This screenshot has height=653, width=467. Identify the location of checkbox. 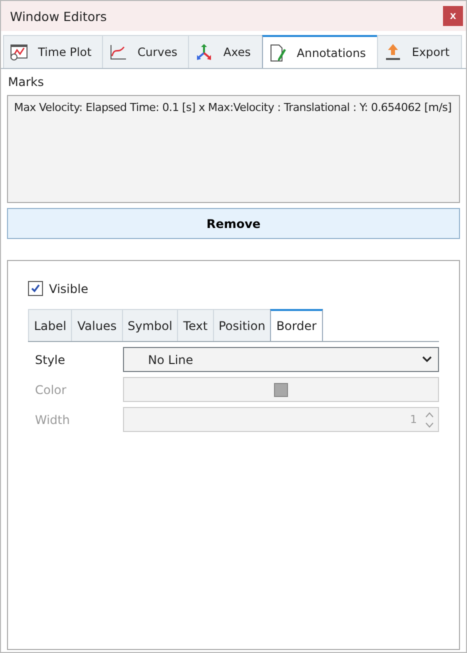
(35, 288).